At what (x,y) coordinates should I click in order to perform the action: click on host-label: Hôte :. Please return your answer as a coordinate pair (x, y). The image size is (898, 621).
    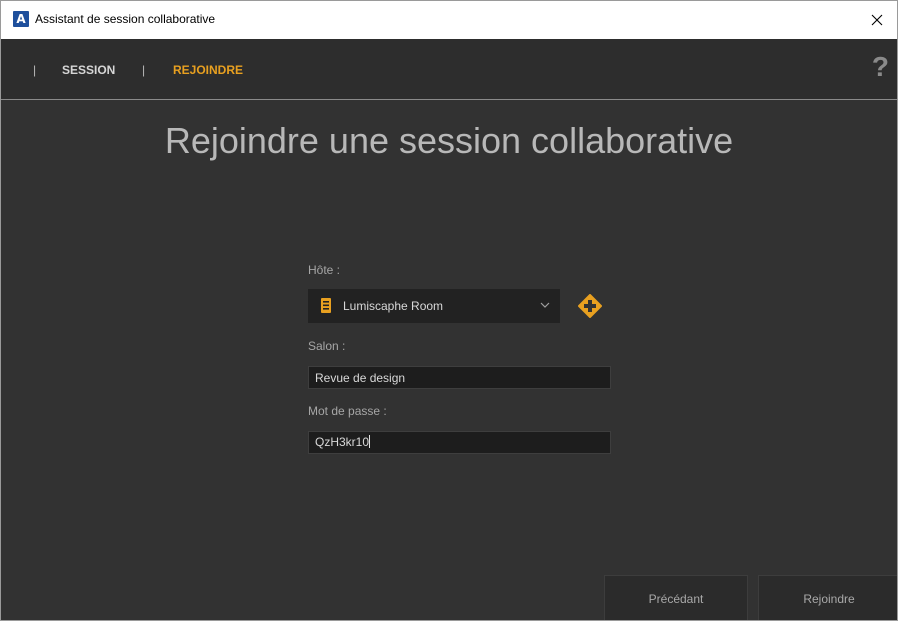
    Looking at the image, I should click on (324, 270).